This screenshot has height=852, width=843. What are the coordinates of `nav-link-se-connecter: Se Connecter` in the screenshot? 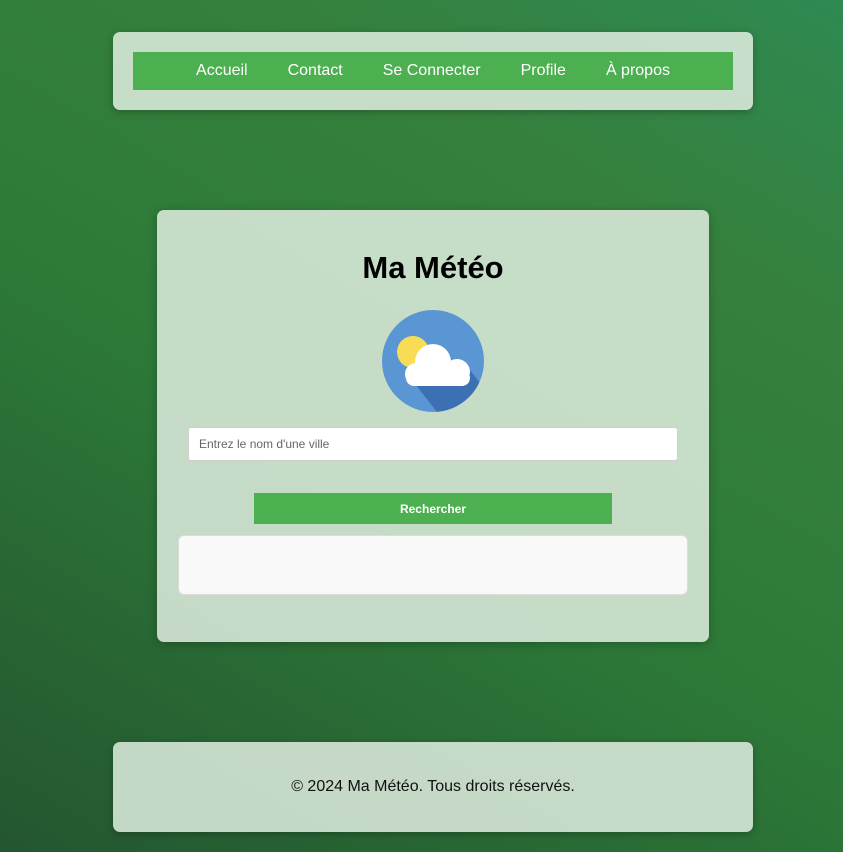 It's located at (432, 71).